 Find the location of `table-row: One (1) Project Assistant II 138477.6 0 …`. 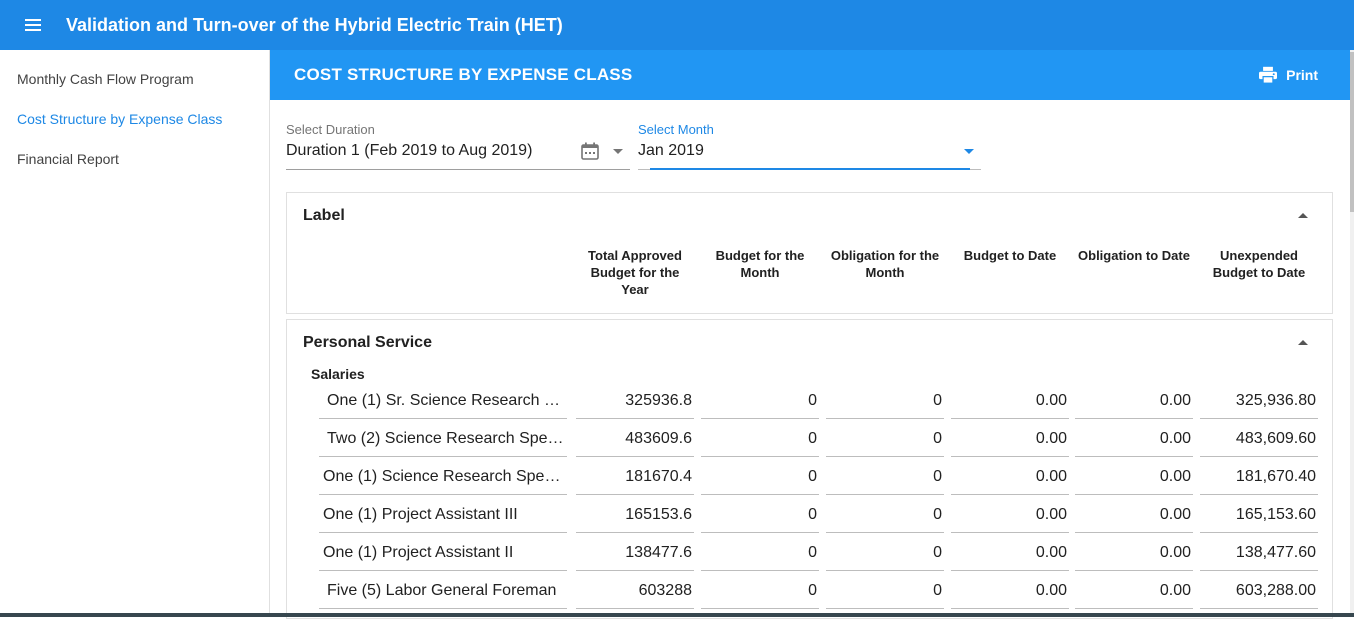

table-row: One (1) Project Assistant II 138477.6 0 … is located at coordinates (810, 554).